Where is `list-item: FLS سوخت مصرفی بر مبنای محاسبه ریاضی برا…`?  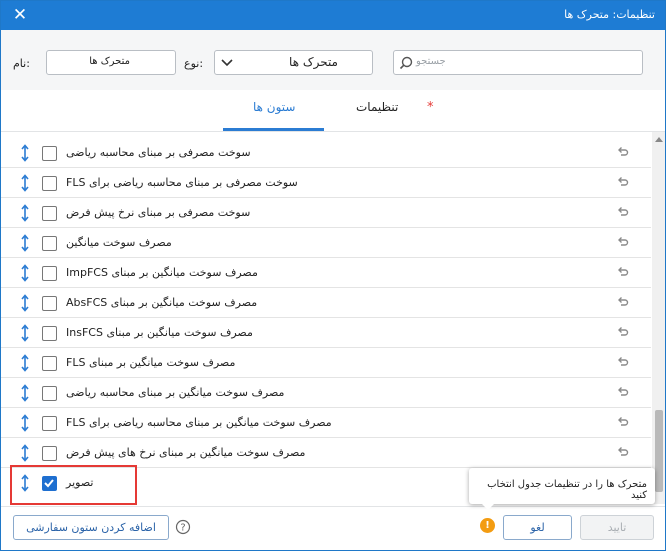
list-item: FLS سوخت مصرفی بر مبنای محاسبه ریاضی برا… is located at coordinates (326, 183).